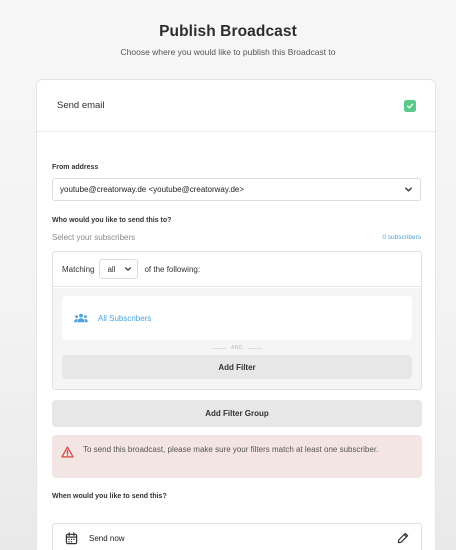 This screenshot has width=456, height=550. What do you see at coordinates (172, 269) in the screenshot?
I see `matching-suffix: of the following:` at bounding box center [172, 269].